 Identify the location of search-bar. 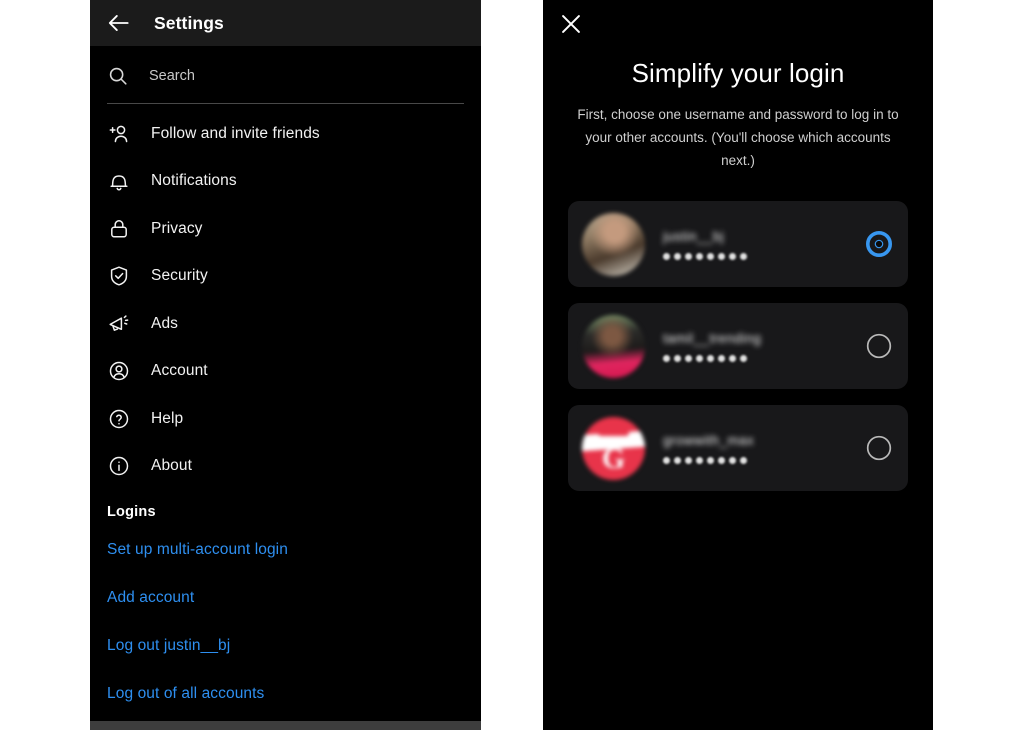
(285, 75).